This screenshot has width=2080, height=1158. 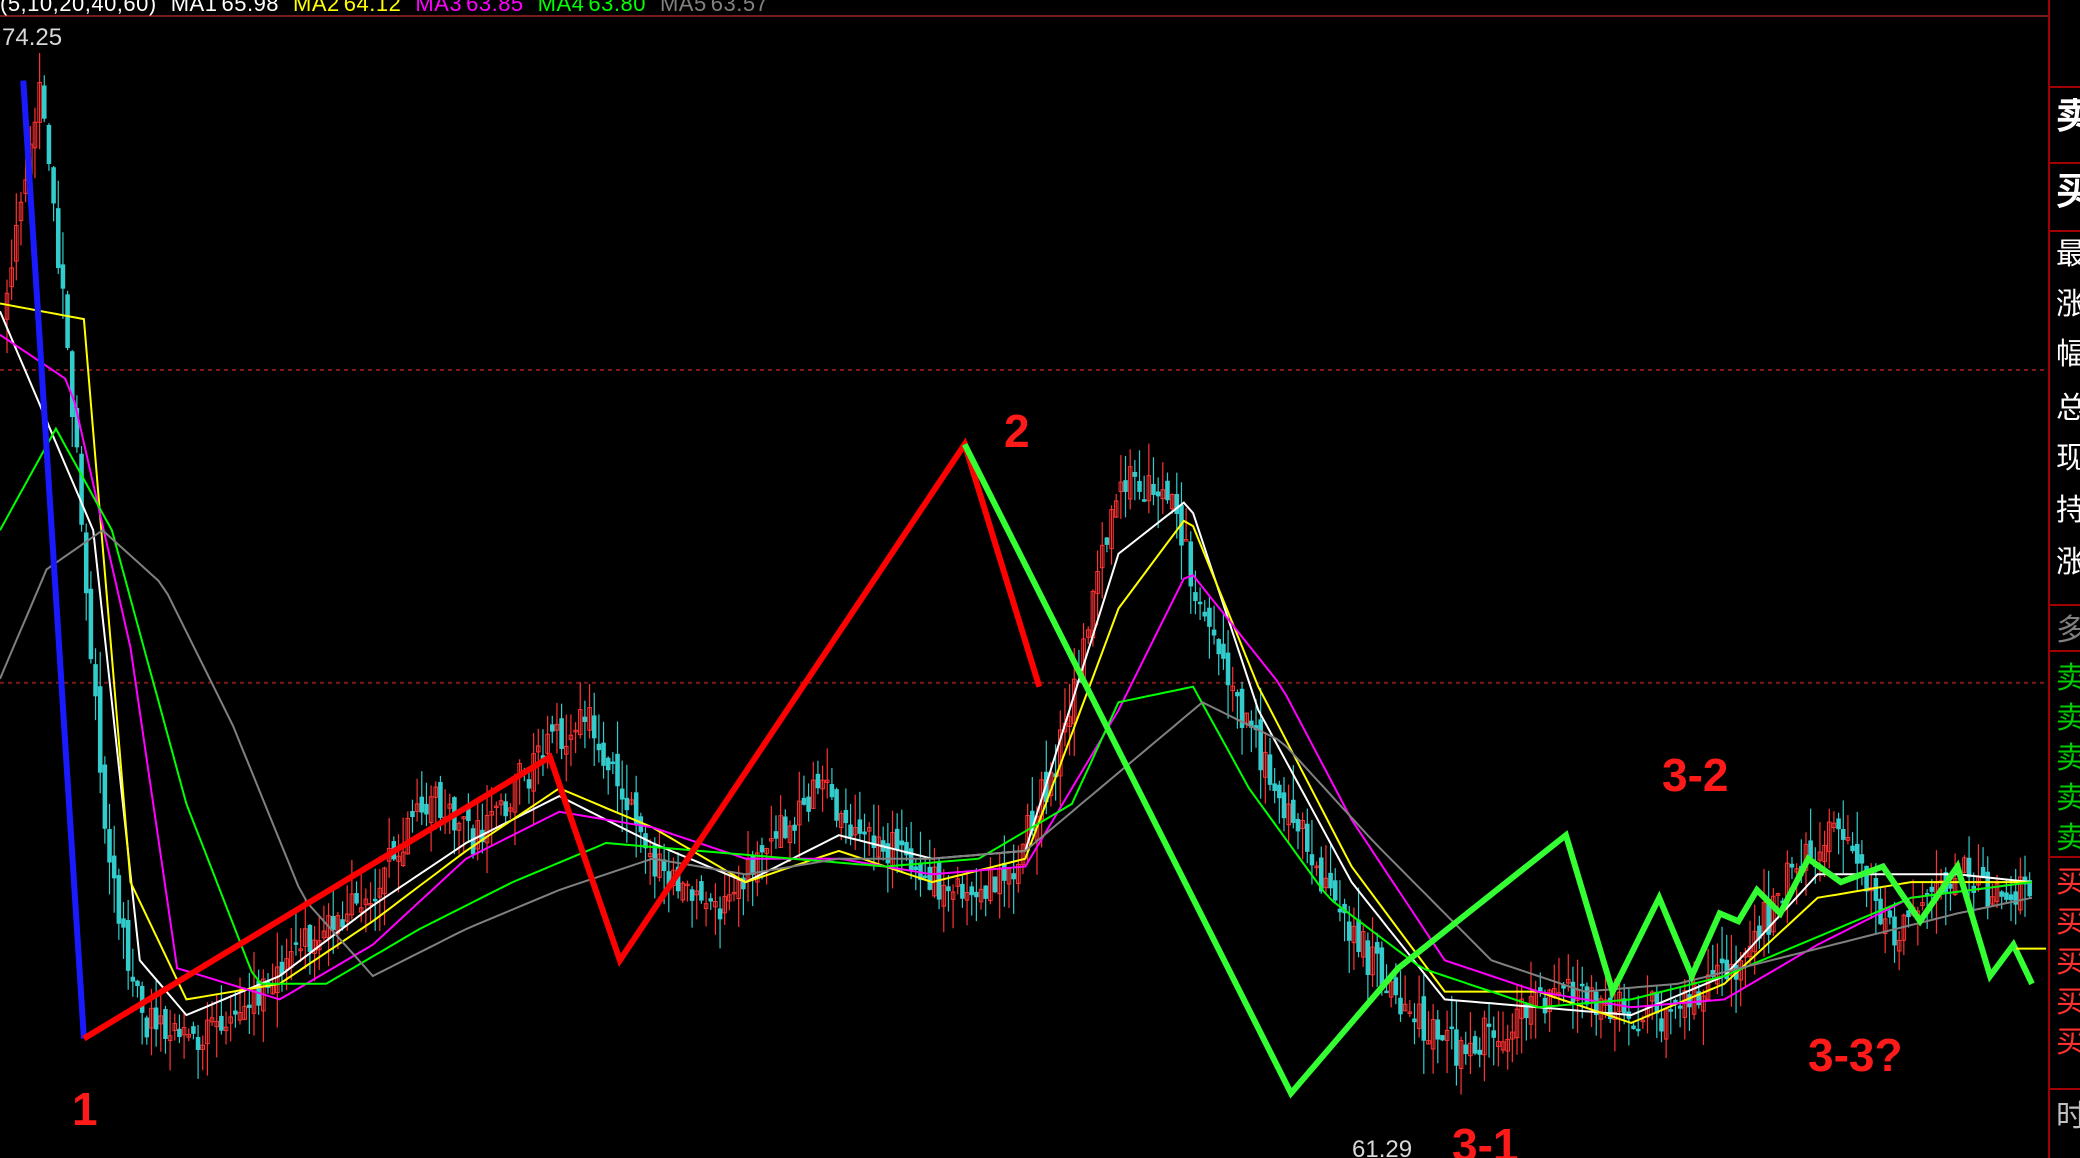 I want to click on ma3-legend: MA3 63.85, so click(x=469, y=8).